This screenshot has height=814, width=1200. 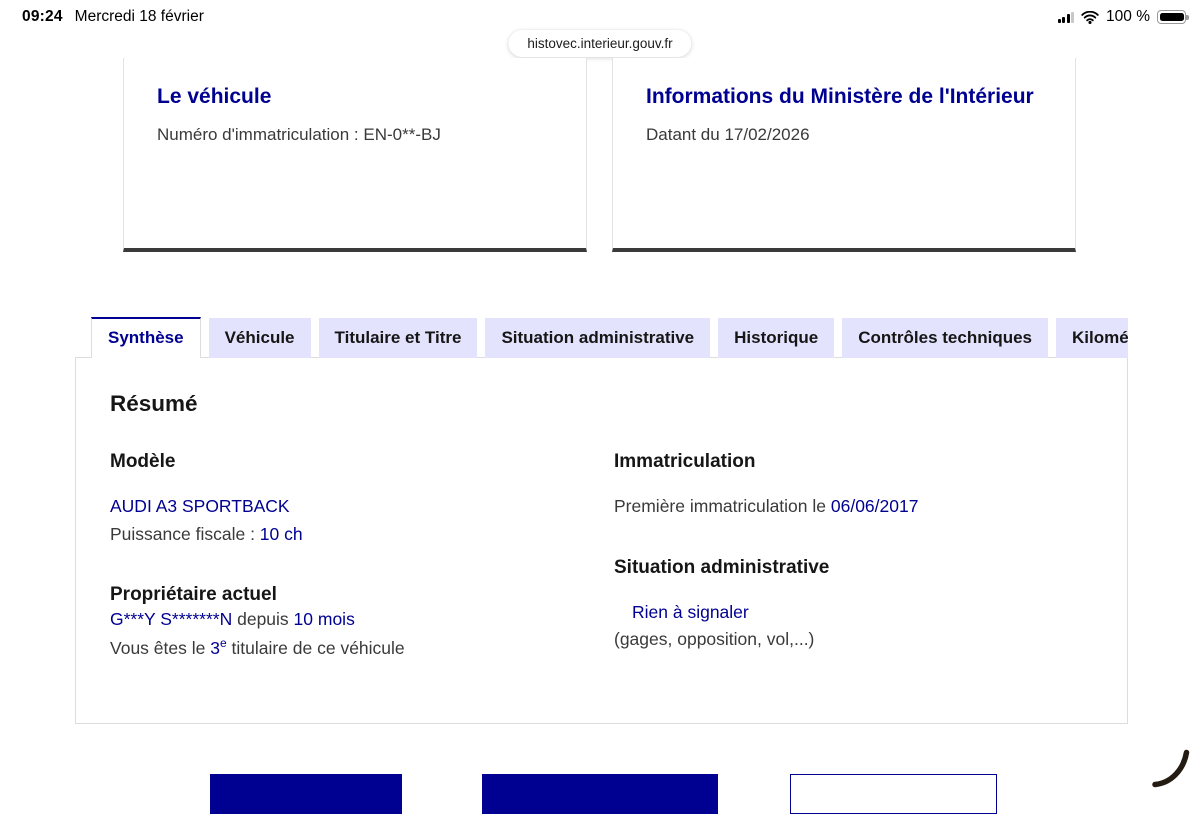 What do you see at coordinates (598, 338) in the screenshot?
I see `tab-situation-administrative: Situation administrative` at bounding box center [598, 338].